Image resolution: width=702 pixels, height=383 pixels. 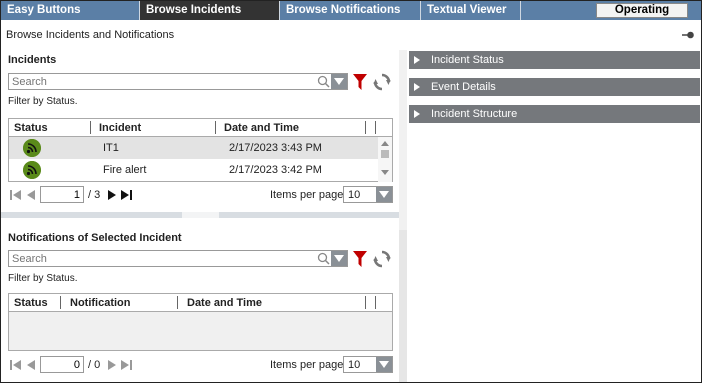 I want to click on notifications-grid-header: Status Notification Date and Time, so click(x=200, y=303).